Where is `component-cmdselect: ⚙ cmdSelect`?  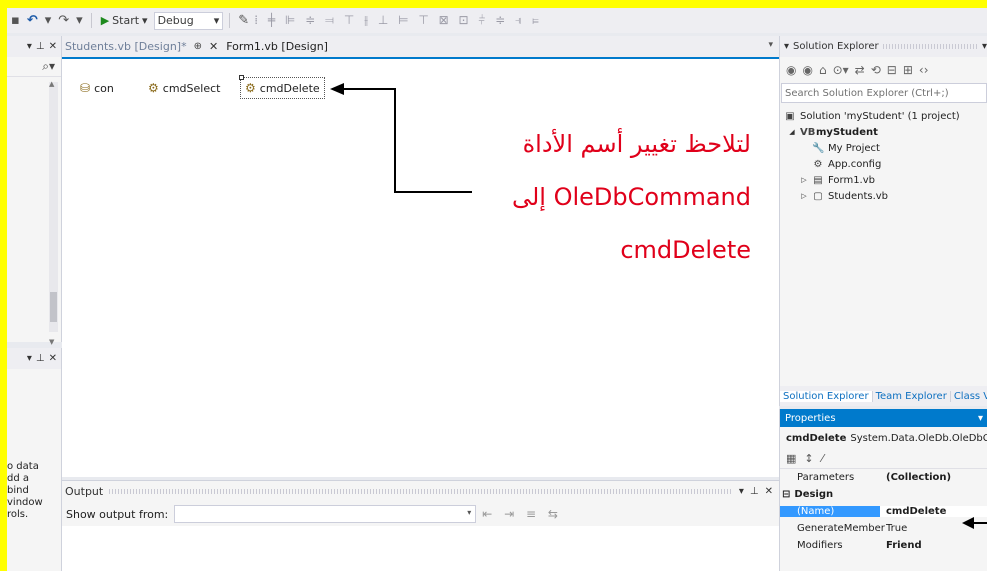
component-cmdselect: ⚙ cmdSelect is located at coordinates (184, 88).